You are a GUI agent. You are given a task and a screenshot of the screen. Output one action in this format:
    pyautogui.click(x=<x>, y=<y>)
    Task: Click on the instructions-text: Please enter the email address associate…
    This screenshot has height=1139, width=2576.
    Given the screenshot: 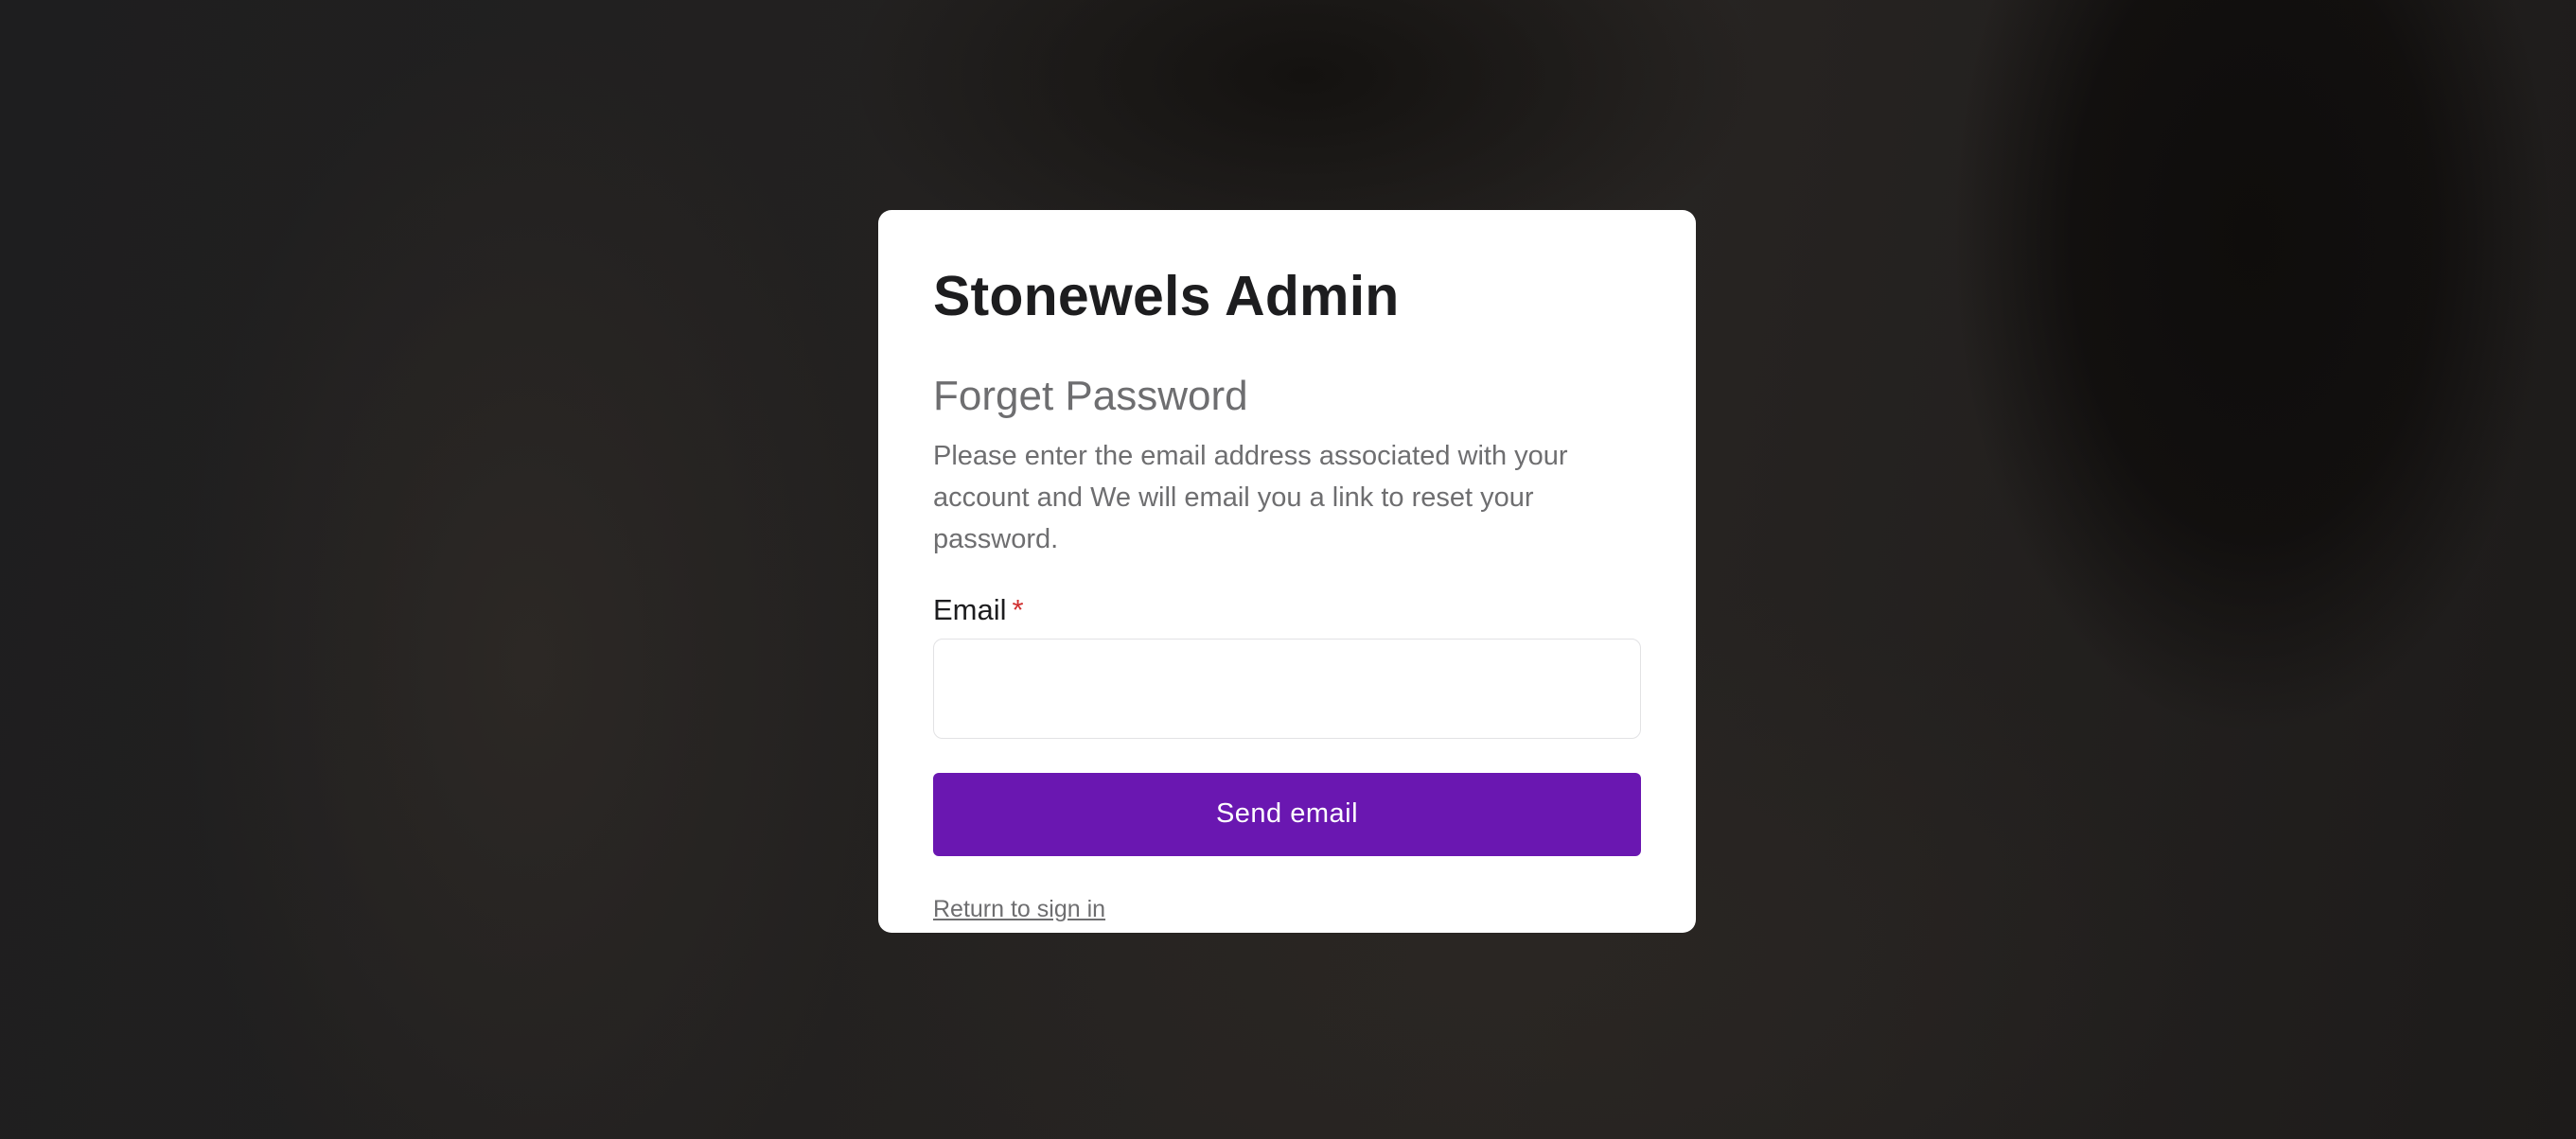 What is the action you would take?
    pyautogui.click(x=1250, y=497)
    